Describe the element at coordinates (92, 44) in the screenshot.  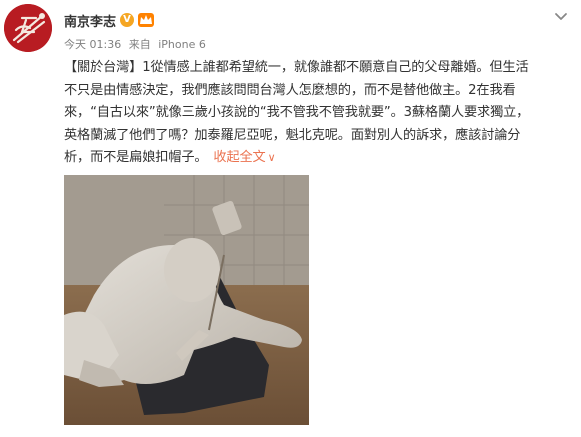
I see `post-time: 今天 01:36` at that location.